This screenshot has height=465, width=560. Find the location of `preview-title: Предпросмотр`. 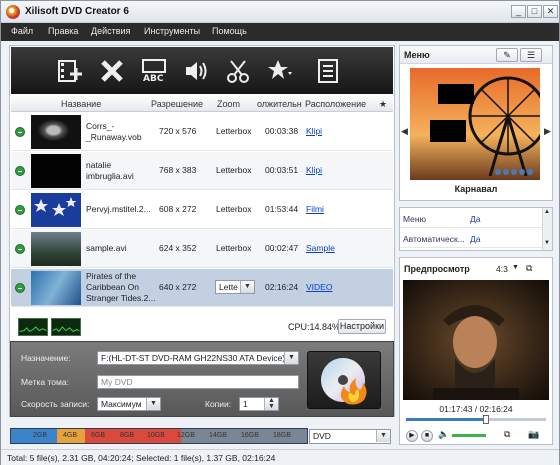

preview-title: Предпросмотр is located at coordinates (437, 269).